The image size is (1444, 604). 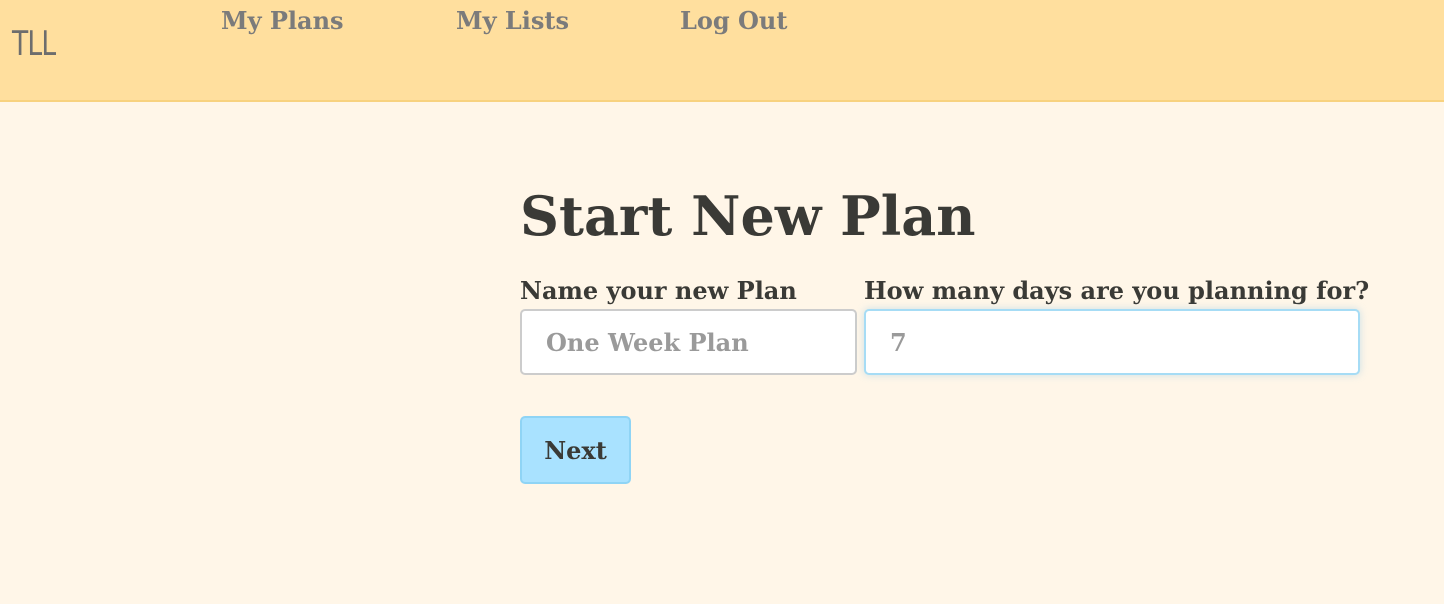 What do you see at coordinates (1117, 290) in the screenshot?
I see `plan-days-label: How many days are you planning for?` at bounding box center [1117, 290].